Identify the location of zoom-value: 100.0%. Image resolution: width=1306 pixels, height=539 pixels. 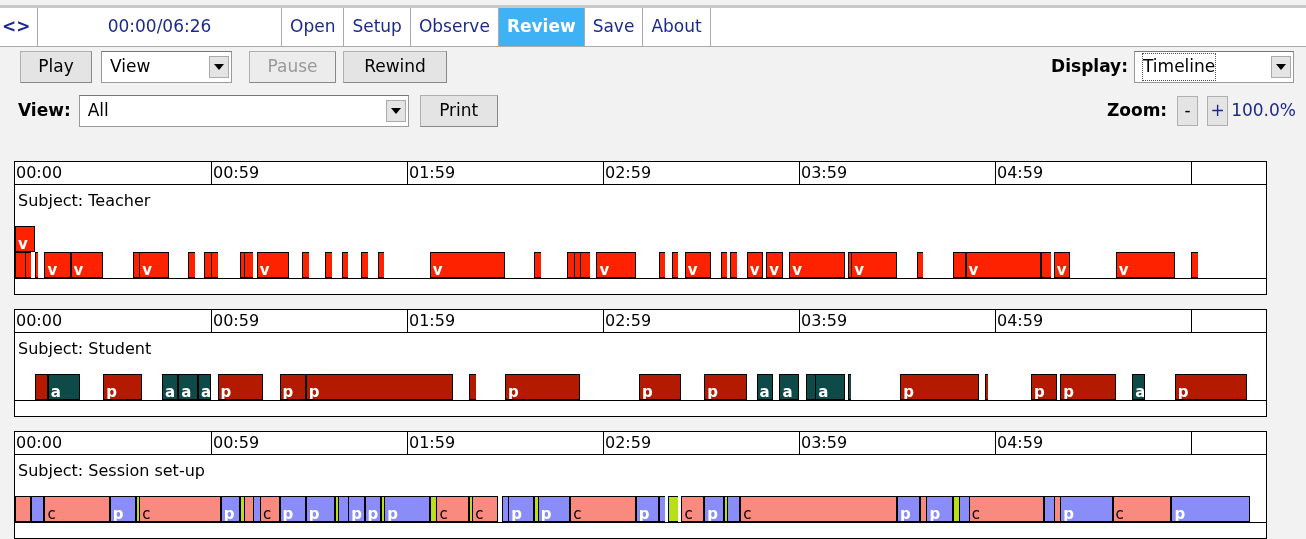
(1263, 111).